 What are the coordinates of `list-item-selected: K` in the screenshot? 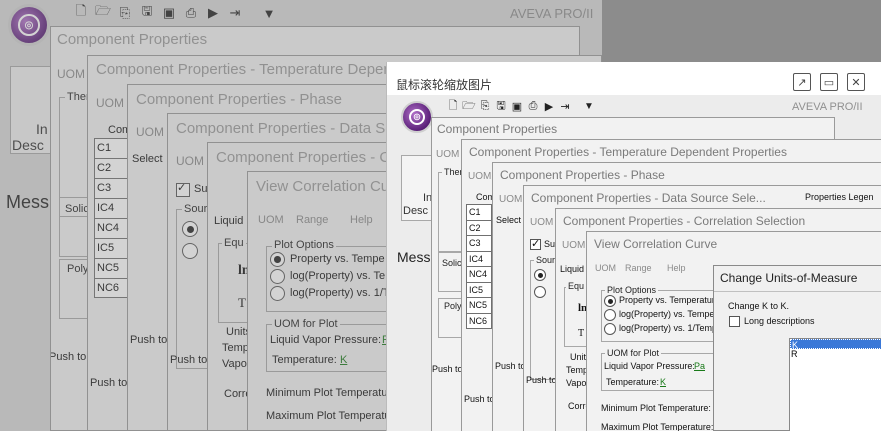 It's located at (835, 344).